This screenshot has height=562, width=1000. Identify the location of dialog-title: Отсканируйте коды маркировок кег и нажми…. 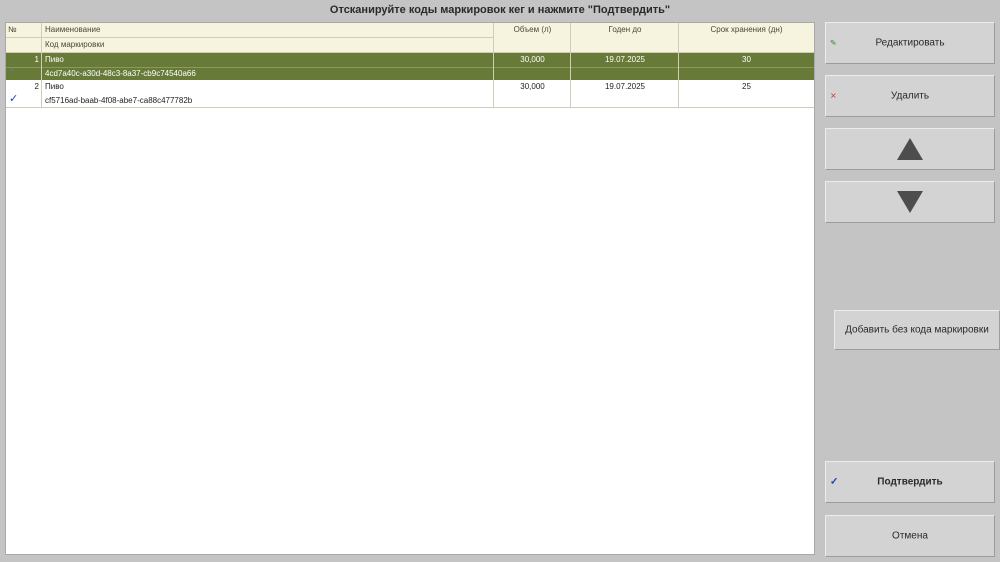
(500, 10).